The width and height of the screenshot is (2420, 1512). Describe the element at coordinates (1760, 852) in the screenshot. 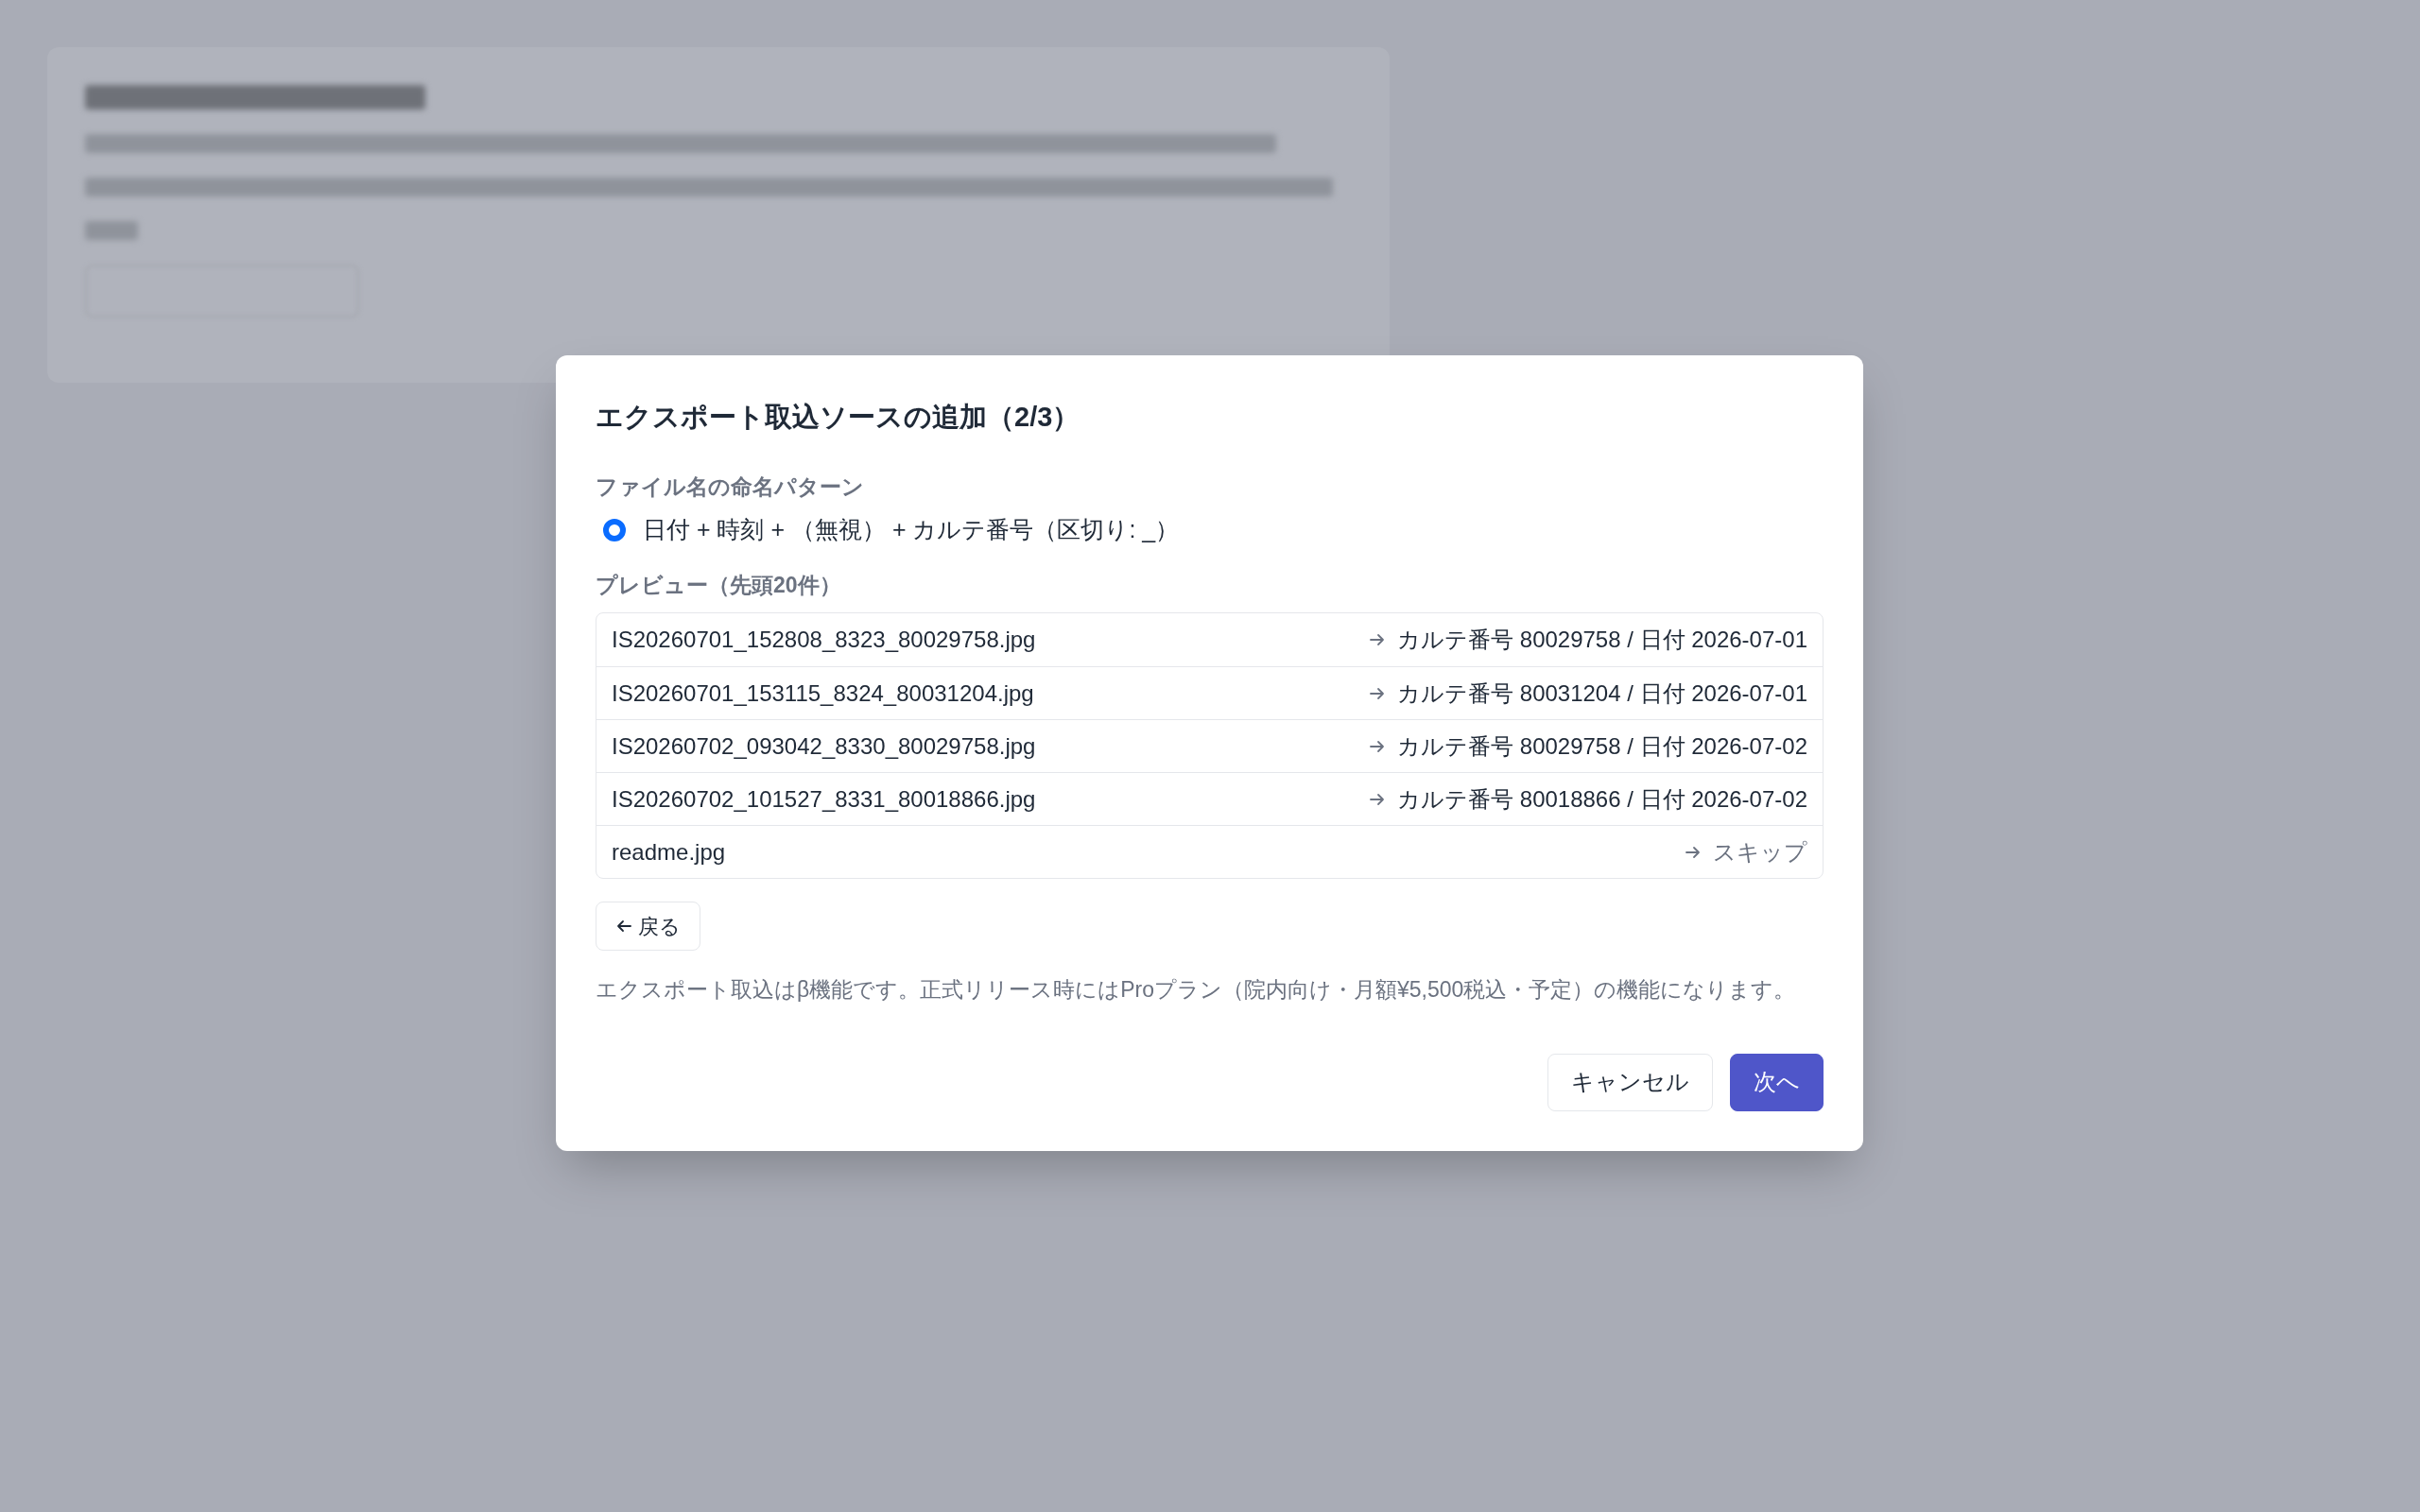

I see `skip-status: スキップ` at that location.